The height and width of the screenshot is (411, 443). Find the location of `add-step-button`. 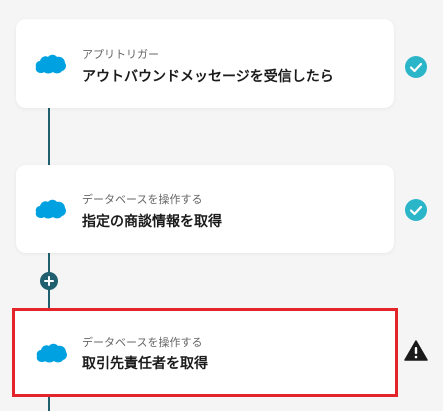

add-step-button is located at coordinates (49, 281).